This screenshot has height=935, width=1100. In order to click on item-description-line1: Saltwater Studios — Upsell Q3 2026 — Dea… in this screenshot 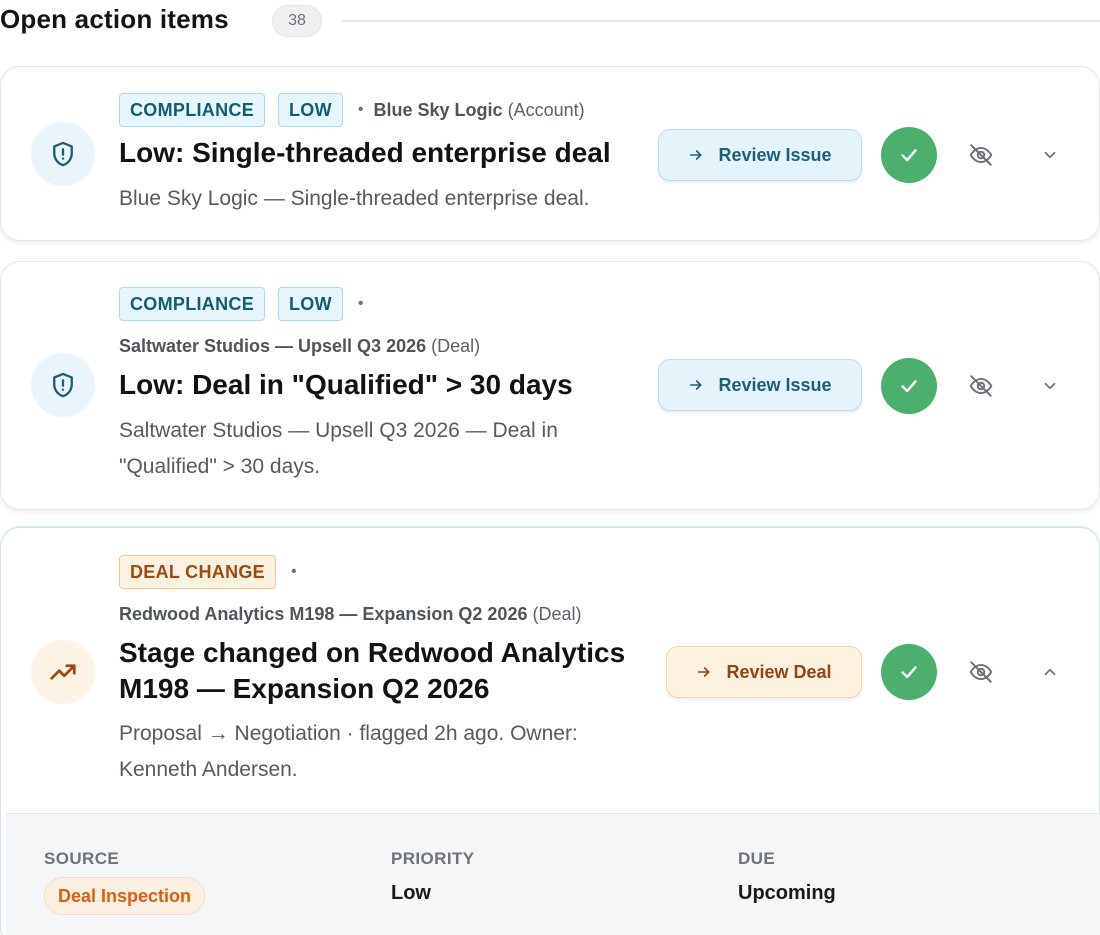, I will do `click(338, 430)`.